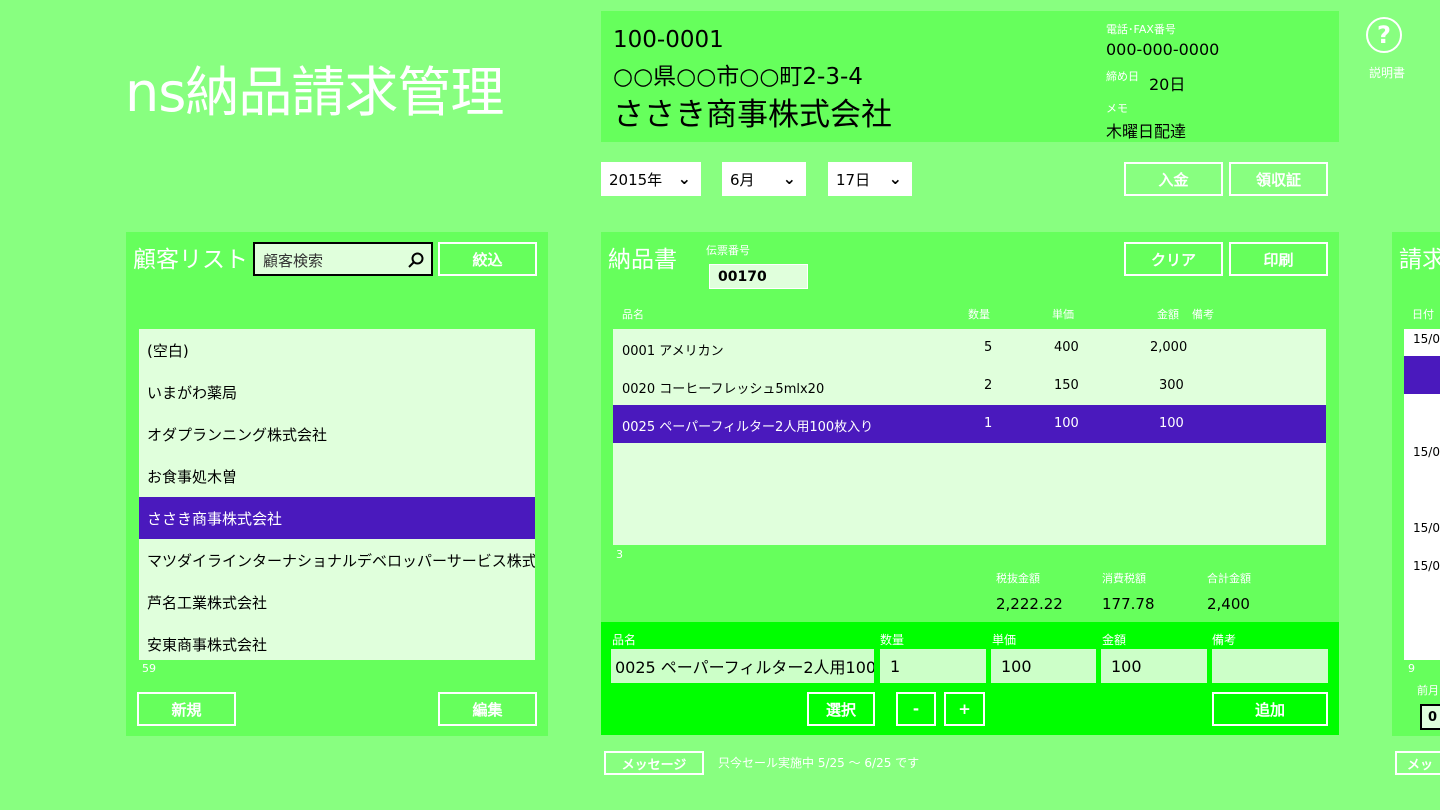 This screenshot has height=810, width=1440. What do you see at coordinates (654, 763) in the screenshot?
I see `message-button: メッセージ` at bounding box center [654, 763].